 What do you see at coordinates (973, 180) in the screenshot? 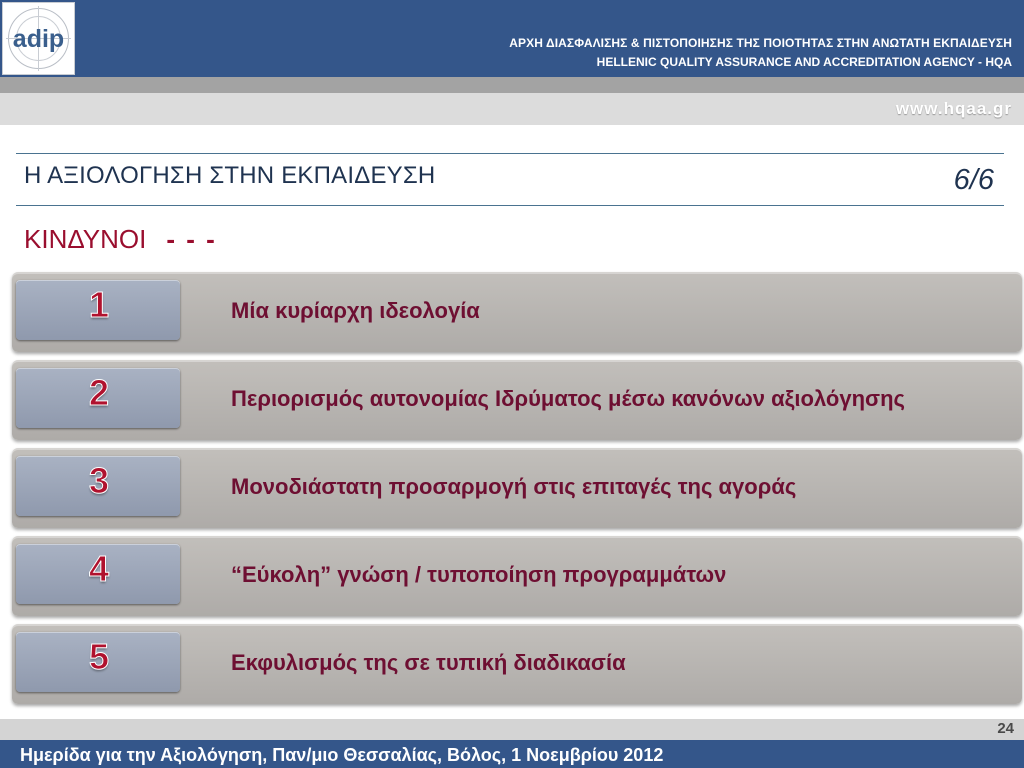
I see `slide-counter: 6/6` at bounding box center [973, 180].